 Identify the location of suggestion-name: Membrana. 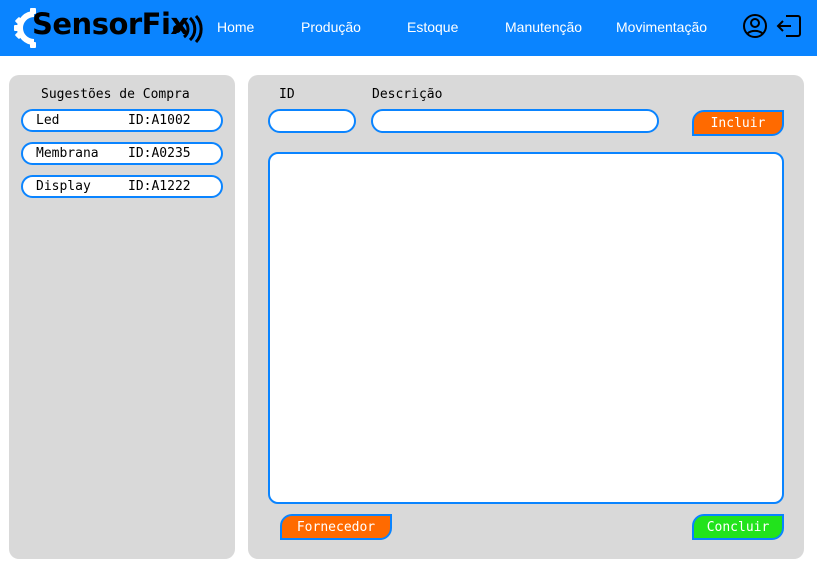
(67, 153).